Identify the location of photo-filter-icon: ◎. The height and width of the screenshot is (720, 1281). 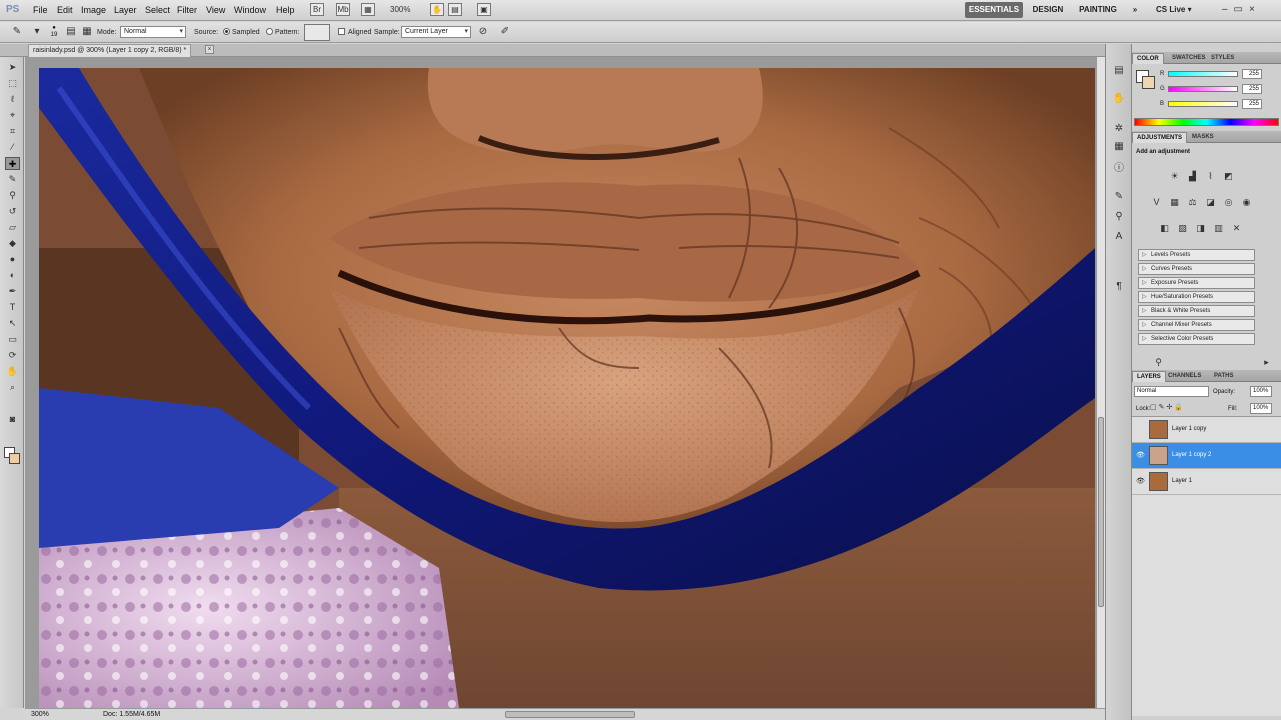
(1228, 202).